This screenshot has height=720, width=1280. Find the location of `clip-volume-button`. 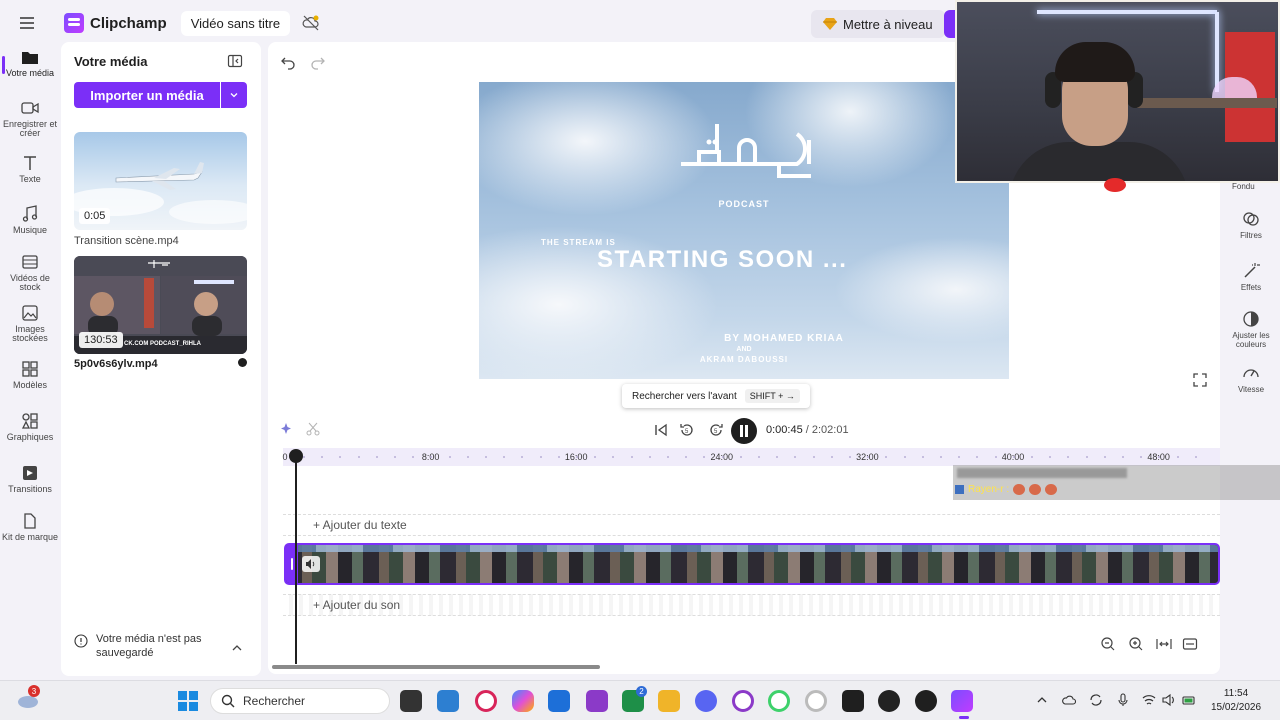

clip-volume-button is located at coordinates (311, 564).